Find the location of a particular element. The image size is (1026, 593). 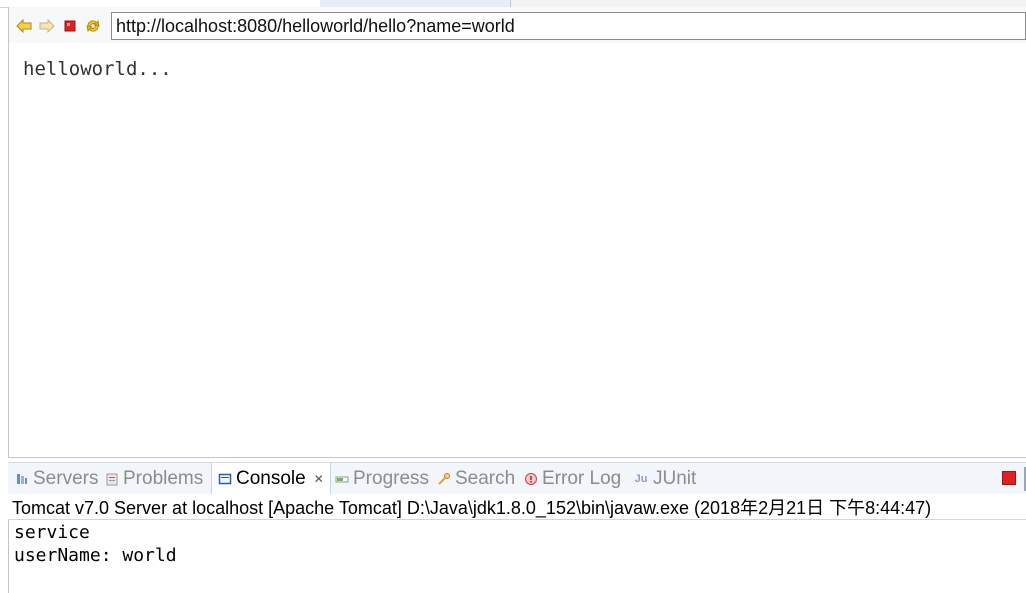

stop-button is located at coordinates (70, 26).